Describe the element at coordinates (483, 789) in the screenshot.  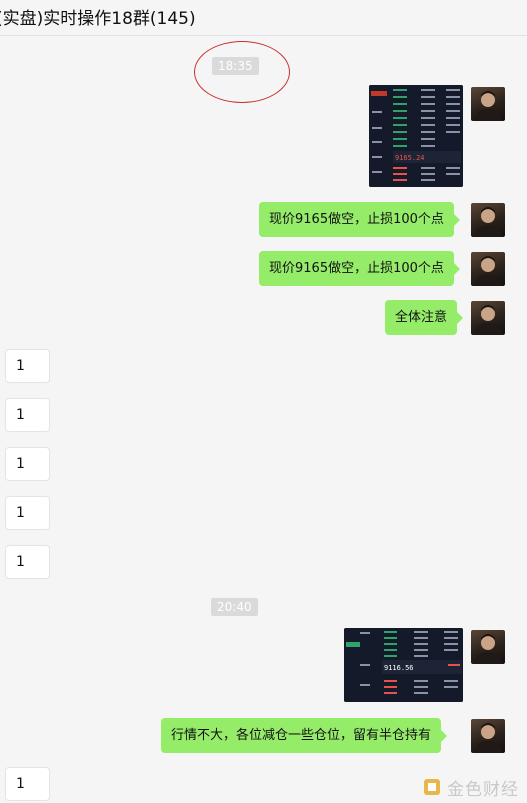
I see `watermark-text: 金色财经` at that location.